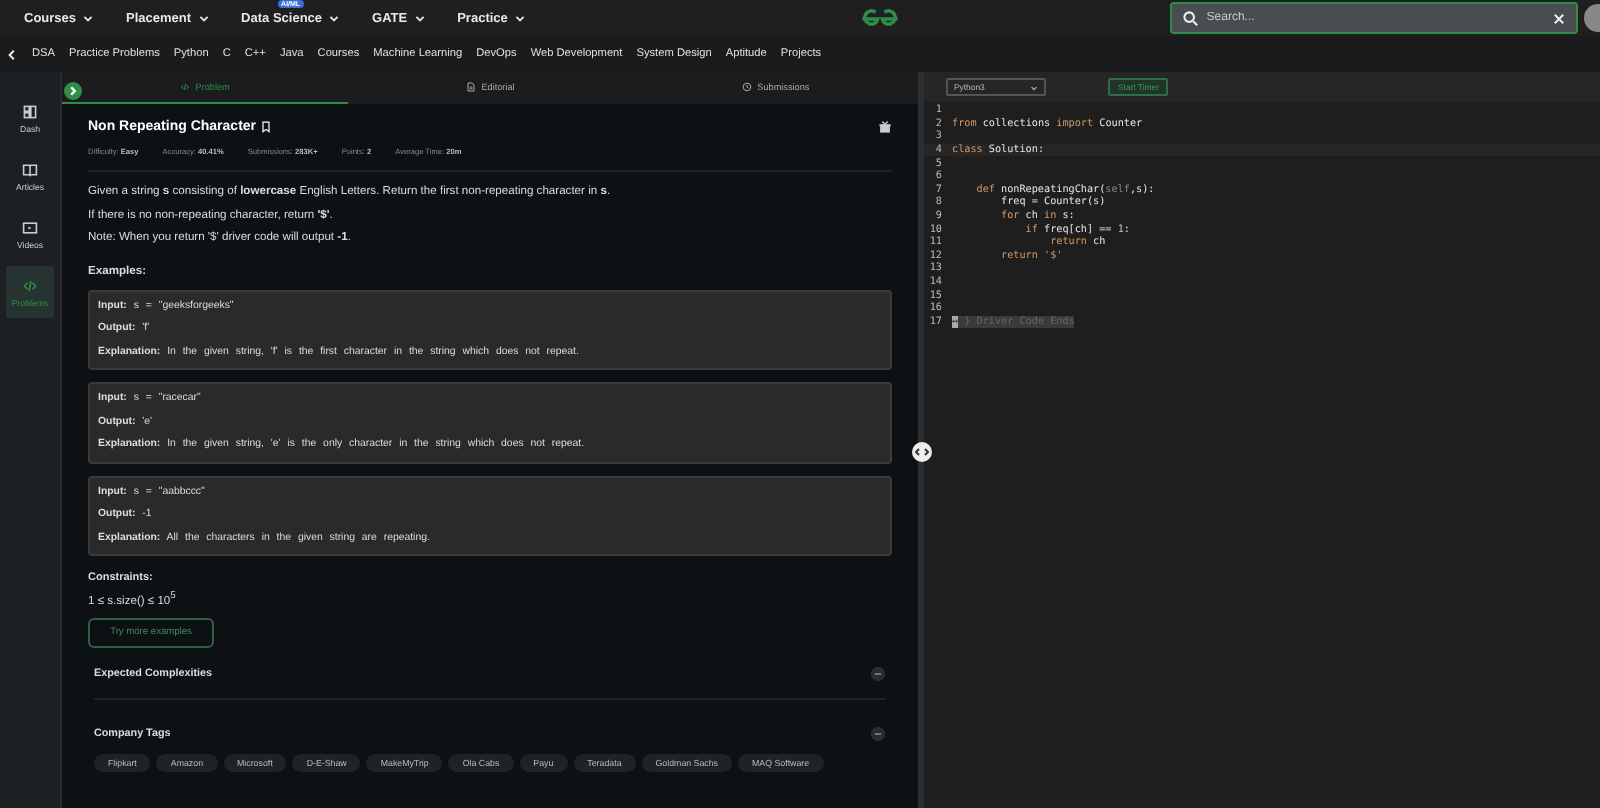  I want to click on search-icon, so click(1190, 18).